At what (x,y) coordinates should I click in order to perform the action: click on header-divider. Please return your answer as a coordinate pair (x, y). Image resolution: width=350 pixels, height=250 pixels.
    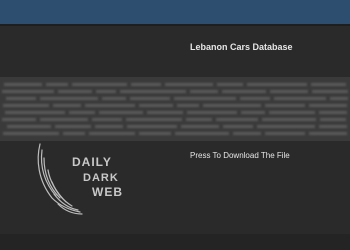
    Looking at the image, I should click on (175, 25).